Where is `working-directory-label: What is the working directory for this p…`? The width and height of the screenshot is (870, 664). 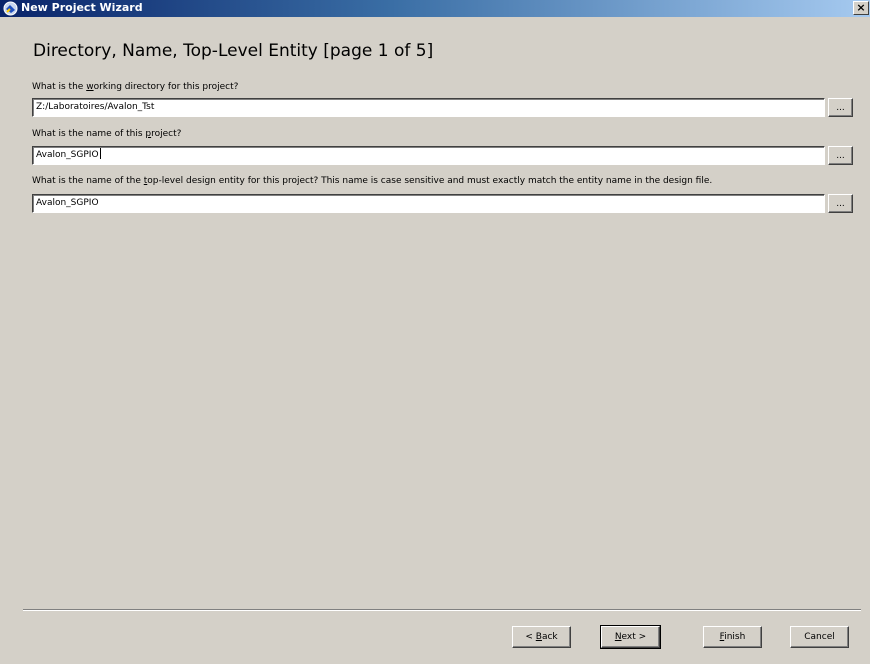
working-directory-label: What is the working directory for this p… is located at coordinates (135, 87).